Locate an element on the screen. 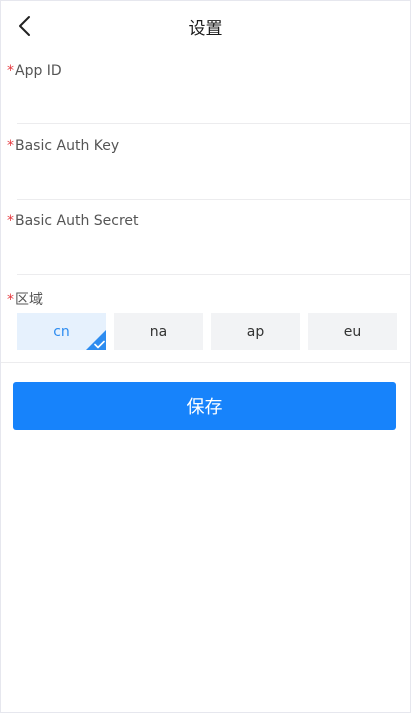  region-option-cn: cn is located at coordinates (61, 331).